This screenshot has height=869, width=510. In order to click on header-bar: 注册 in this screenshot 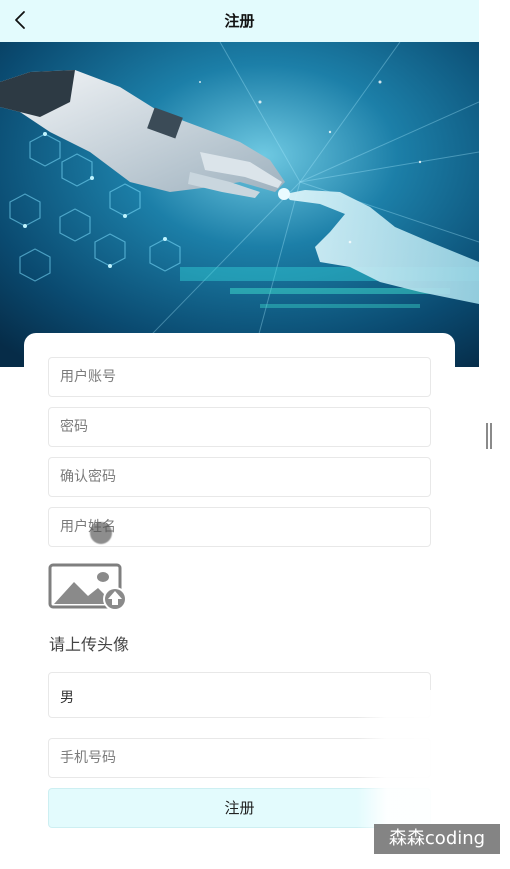, I will do `click(239, 21)`.